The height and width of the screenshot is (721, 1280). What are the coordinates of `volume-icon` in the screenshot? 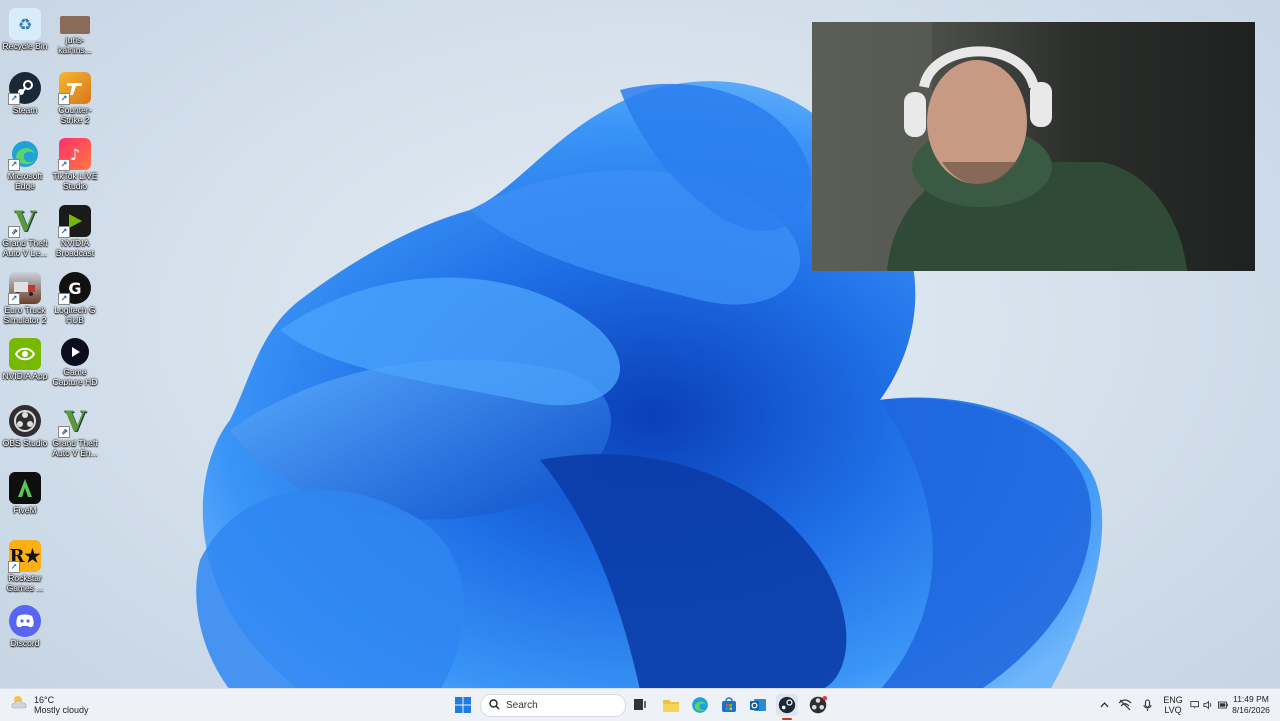 It's located at (1207, 705).